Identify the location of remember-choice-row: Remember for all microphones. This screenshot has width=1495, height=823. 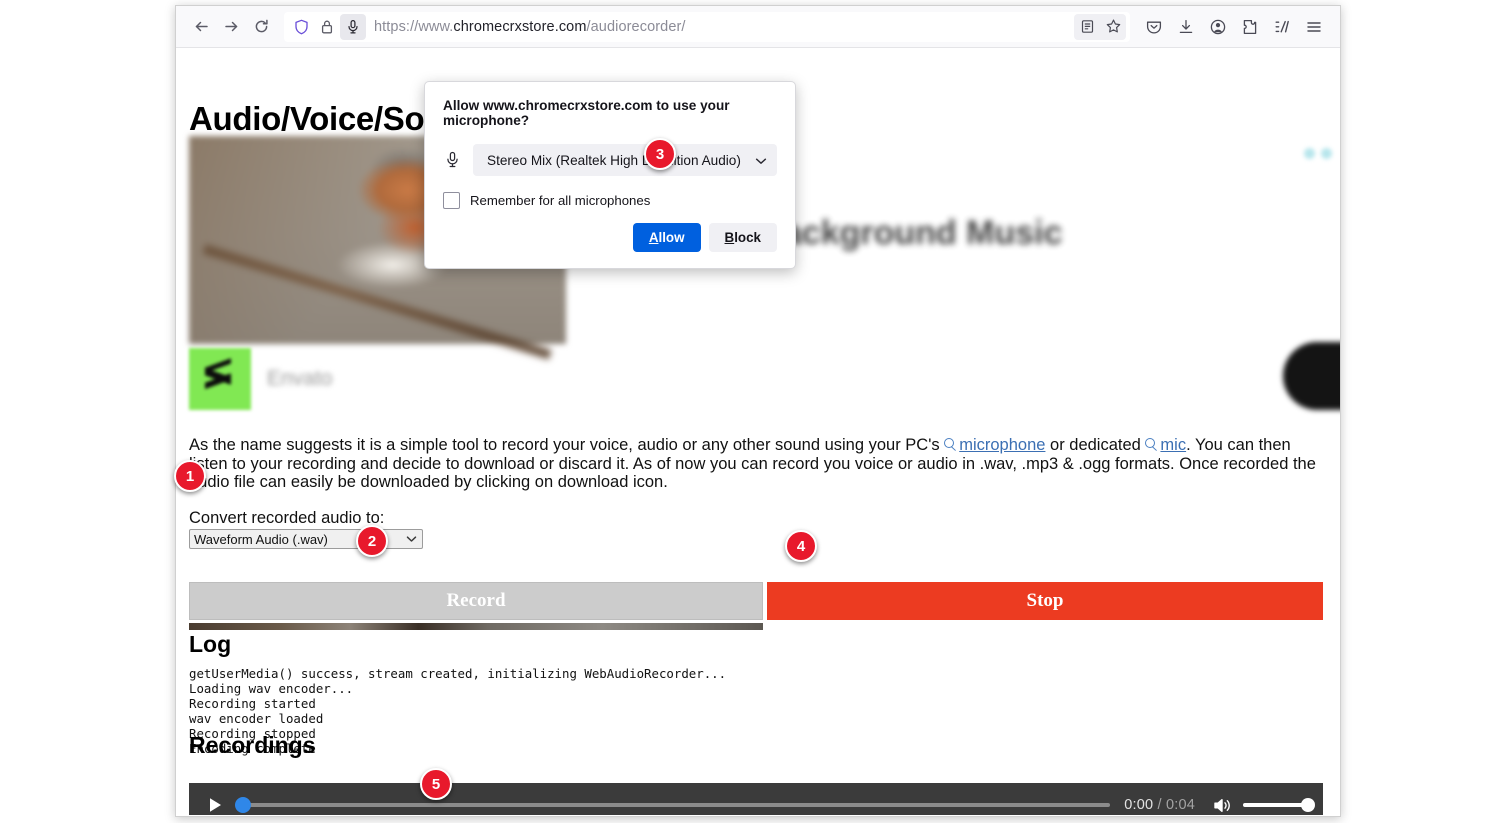
(610, 200).